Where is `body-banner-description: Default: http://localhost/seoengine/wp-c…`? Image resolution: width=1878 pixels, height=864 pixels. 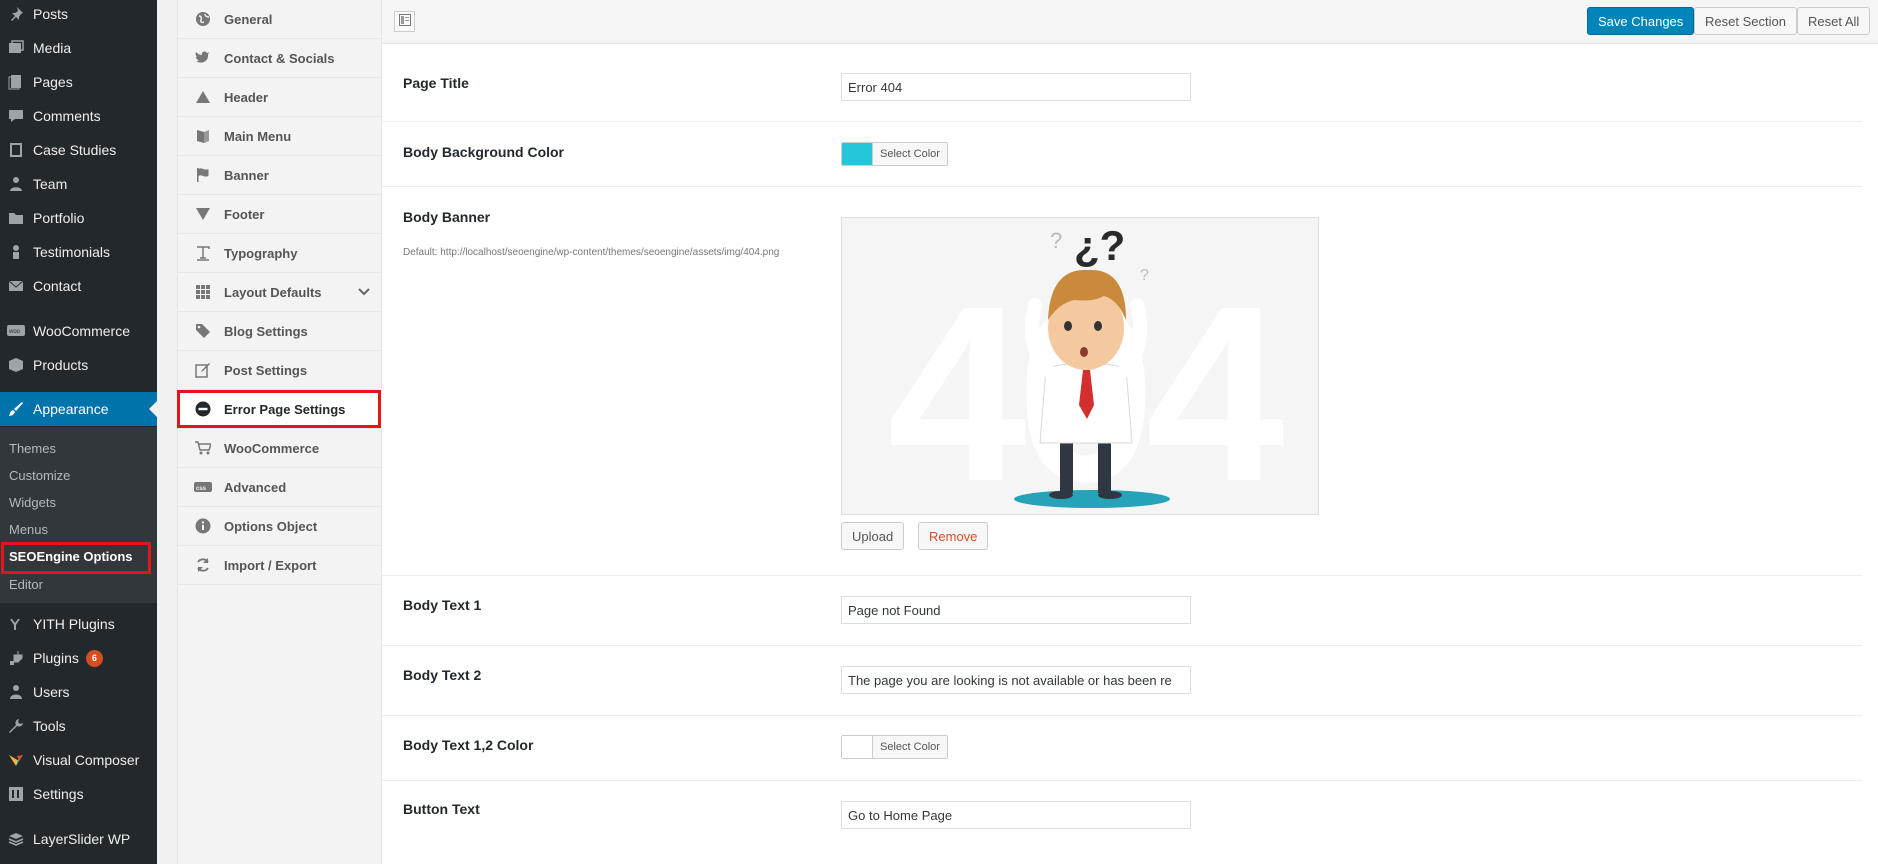 body-banner-description: Default: http://localhost/seoengine/wp-c… is located at coordinates (591, 252).